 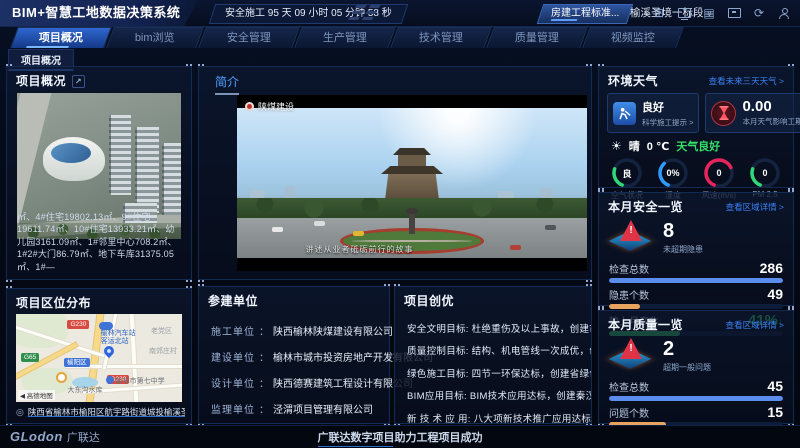 I want to click on shaanxi-coal-logo-icon, so click(x=249, y=106).